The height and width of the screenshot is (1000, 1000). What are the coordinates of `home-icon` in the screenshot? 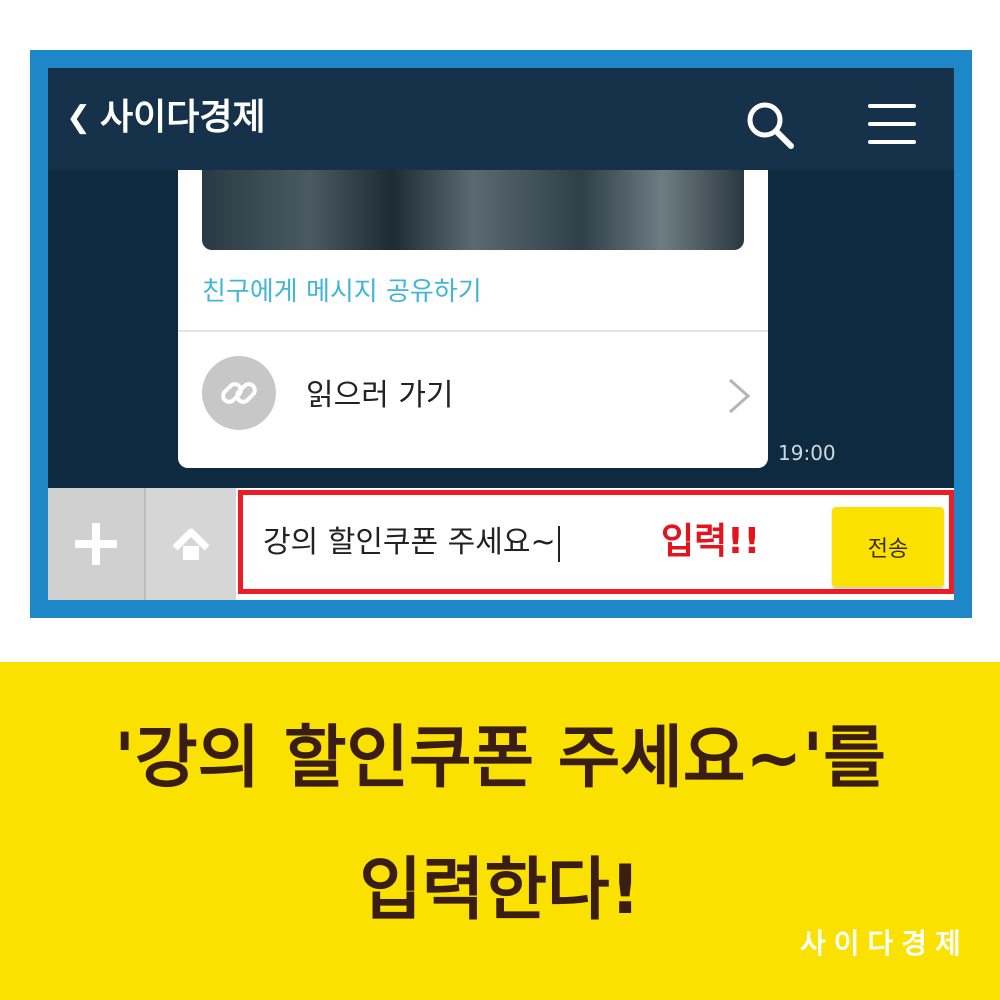 It's located at (191, 544).